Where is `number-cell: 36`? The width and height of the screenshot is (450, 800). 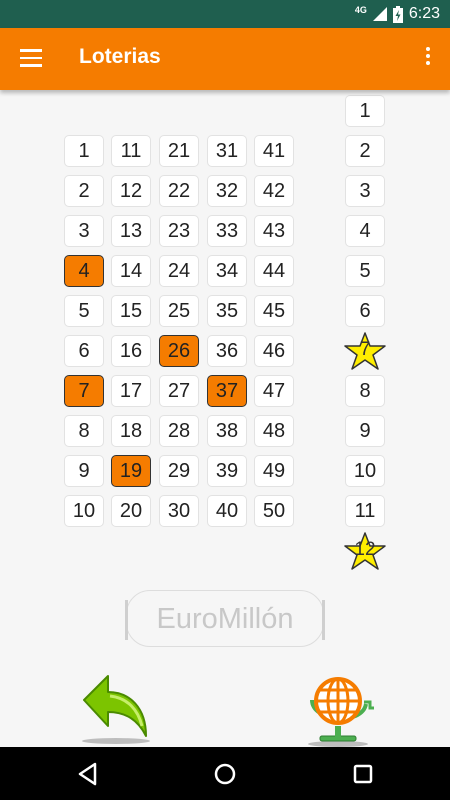 number-cell: 36 is located at coordinates (227, 351).